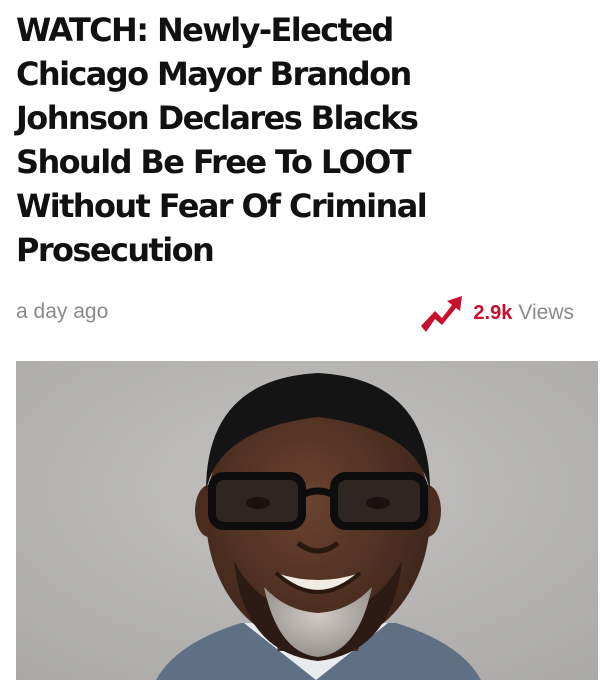 This screenshot has height=680, width=614. Describe the element at coordinates (217, 118) in the screenshot. I see `headline-line: Johnson Declares Blacks` at that location.